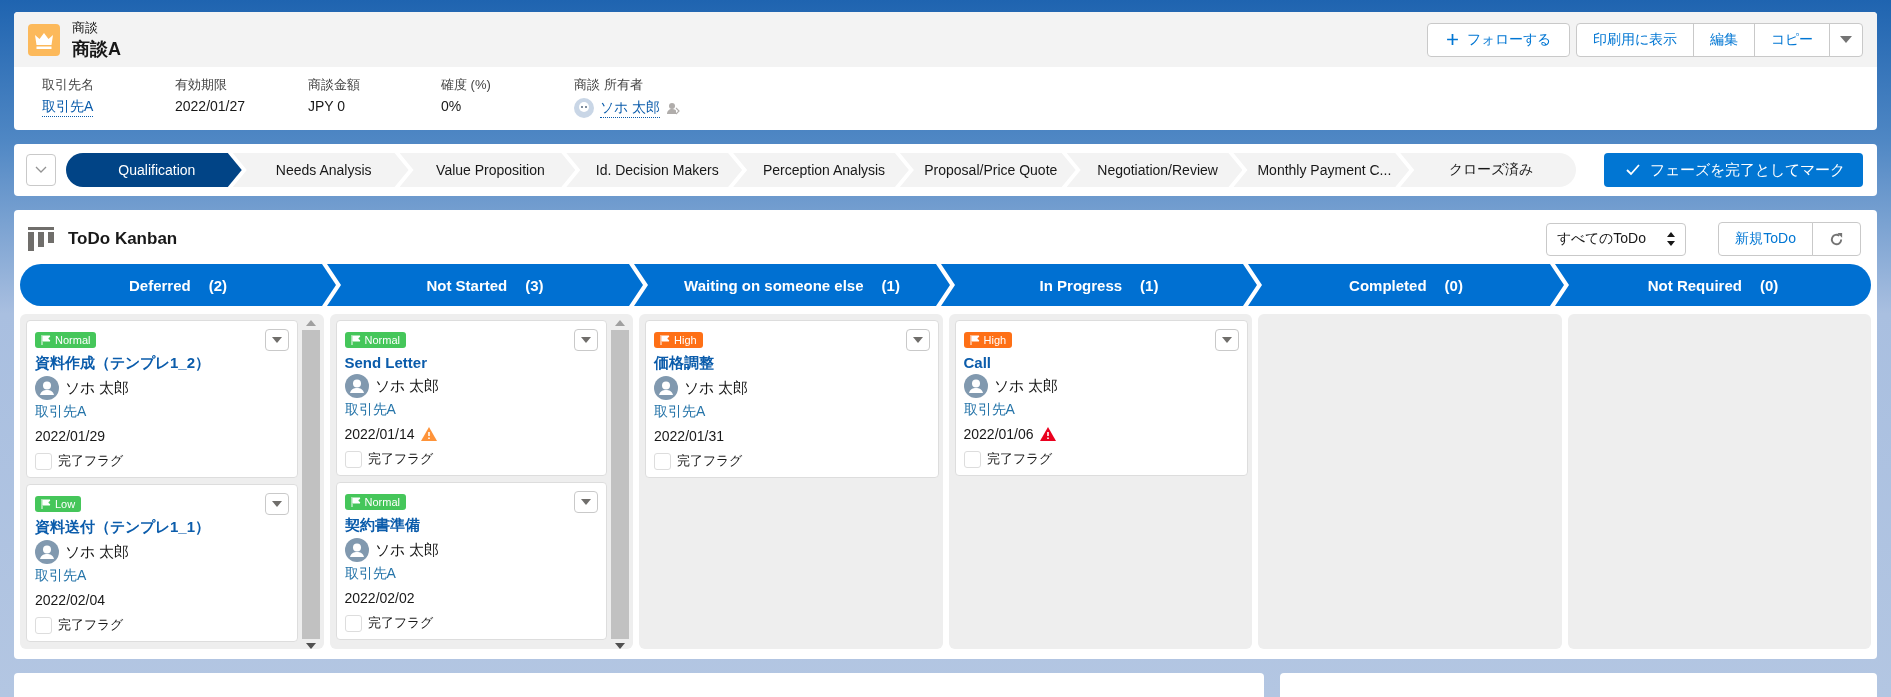 This screenshot has height=697, width=1891. I want to click on checkmark-icon, so click(1633, 170).